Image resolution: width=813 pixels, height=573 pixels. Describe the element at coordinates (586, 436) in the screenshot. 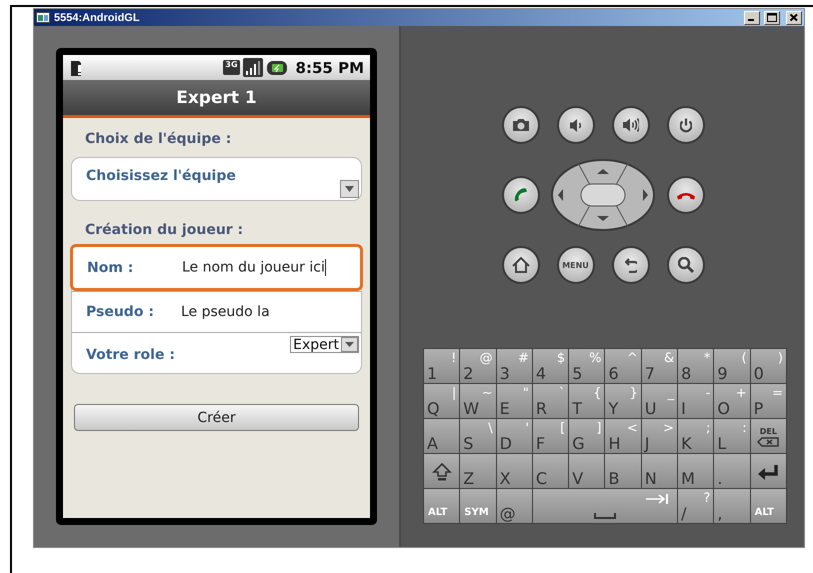

I see `keyboard-key: G ]` at that location.